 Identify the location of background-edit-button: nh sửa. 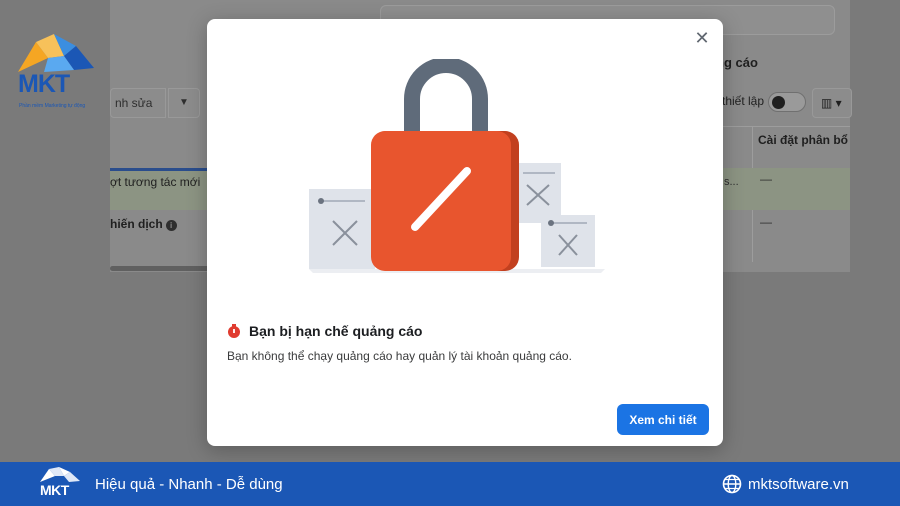
(138, 103).